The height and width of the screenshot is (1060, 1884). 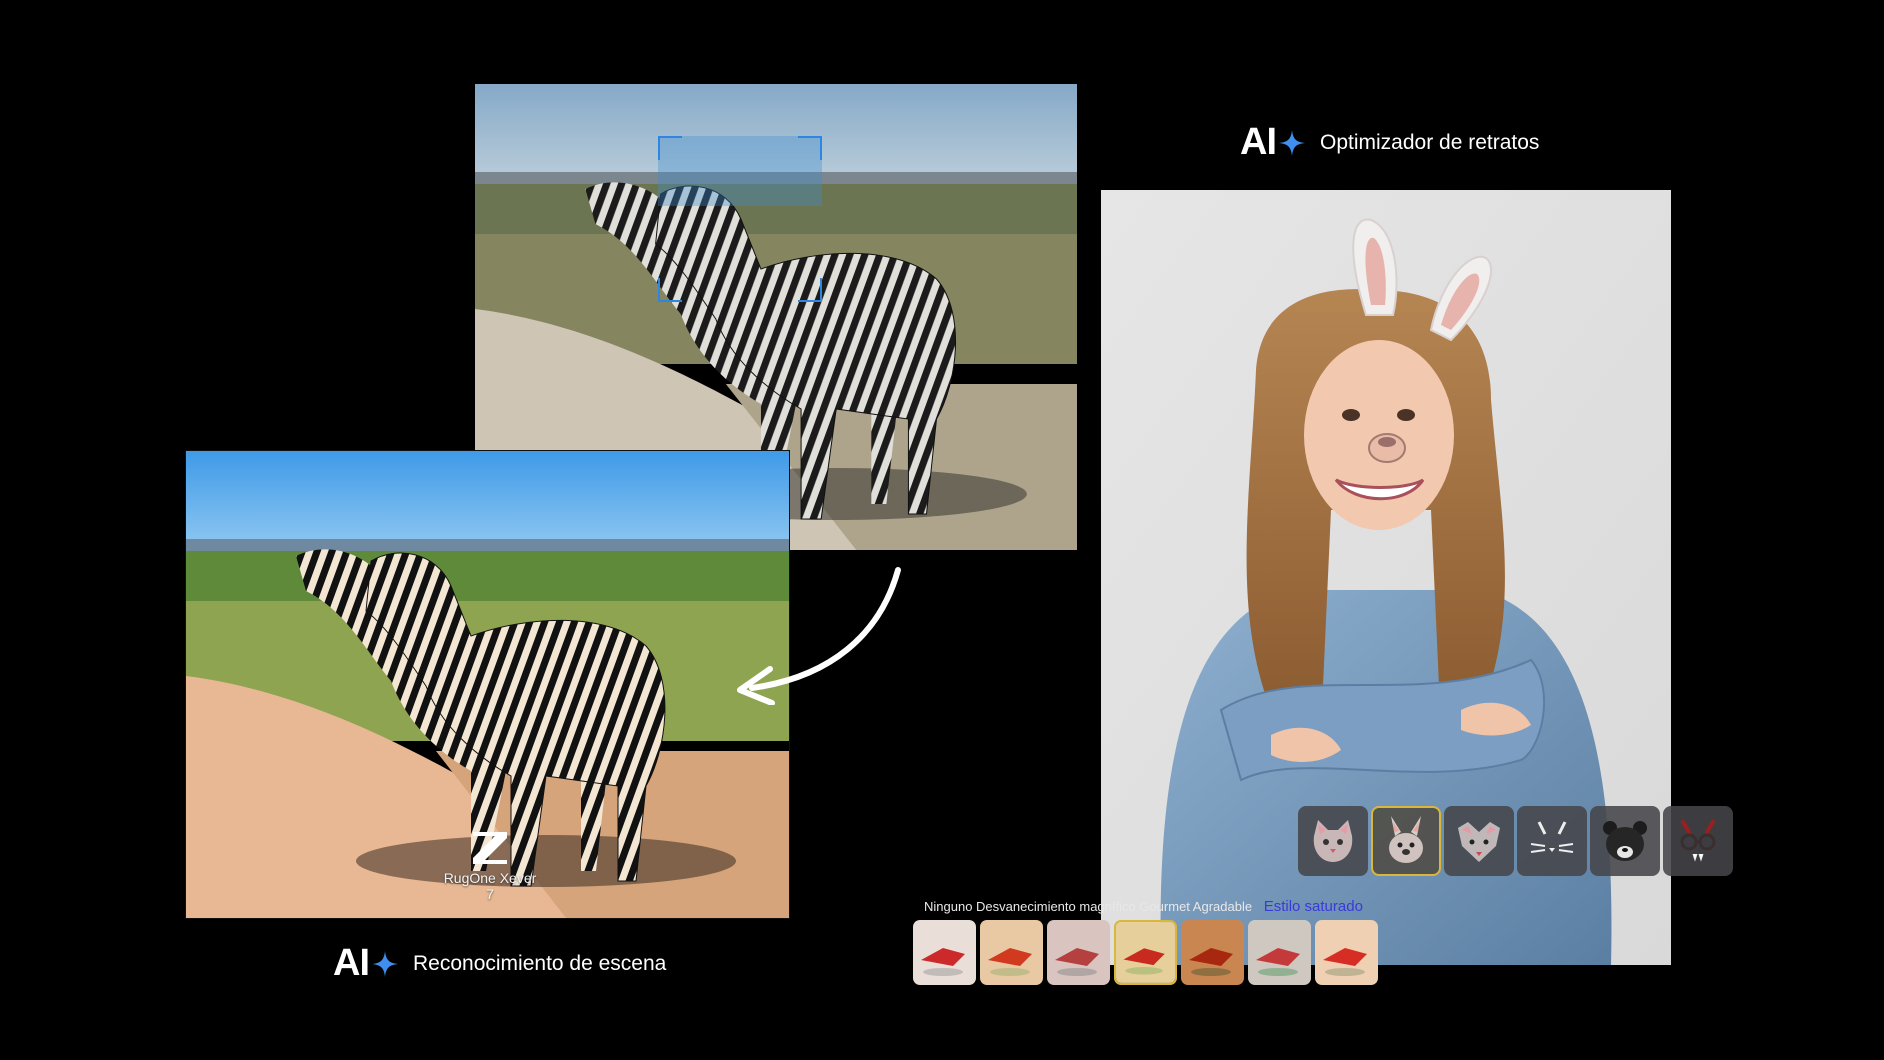 What do you see at coordinates (490, 886) in the screenshot?
I see `watermark-text: RugOne Xever 7` at bounding box center [490, 886].